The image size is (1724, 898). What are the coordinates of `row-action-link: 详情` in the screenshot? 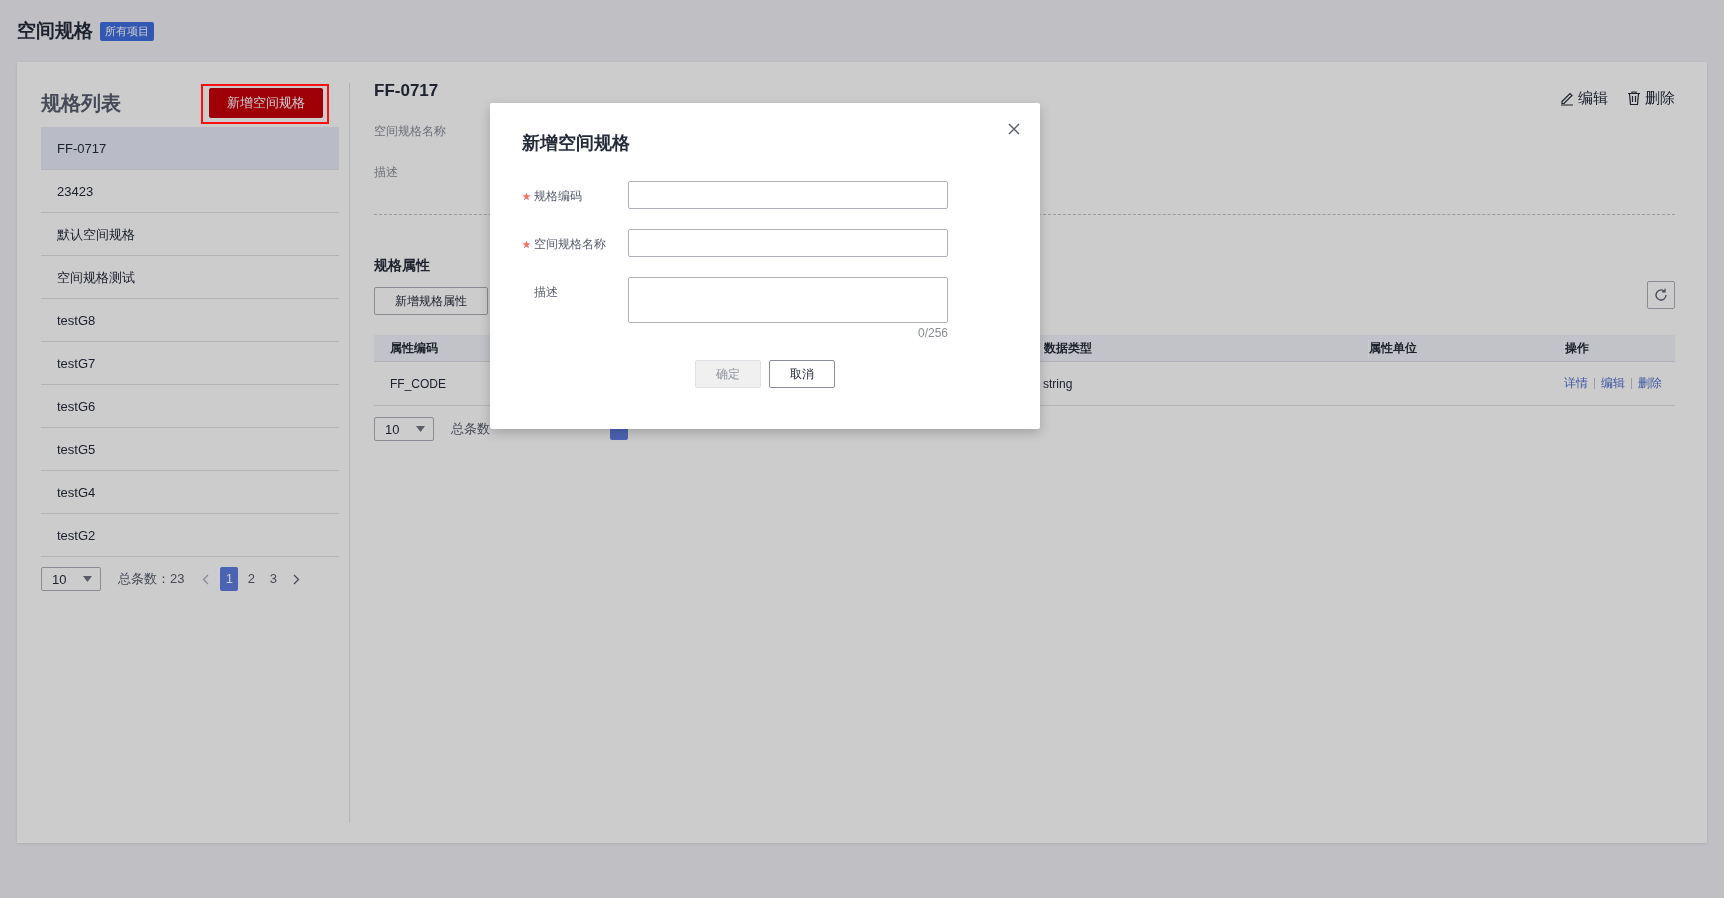 It's located at (1576, 383).